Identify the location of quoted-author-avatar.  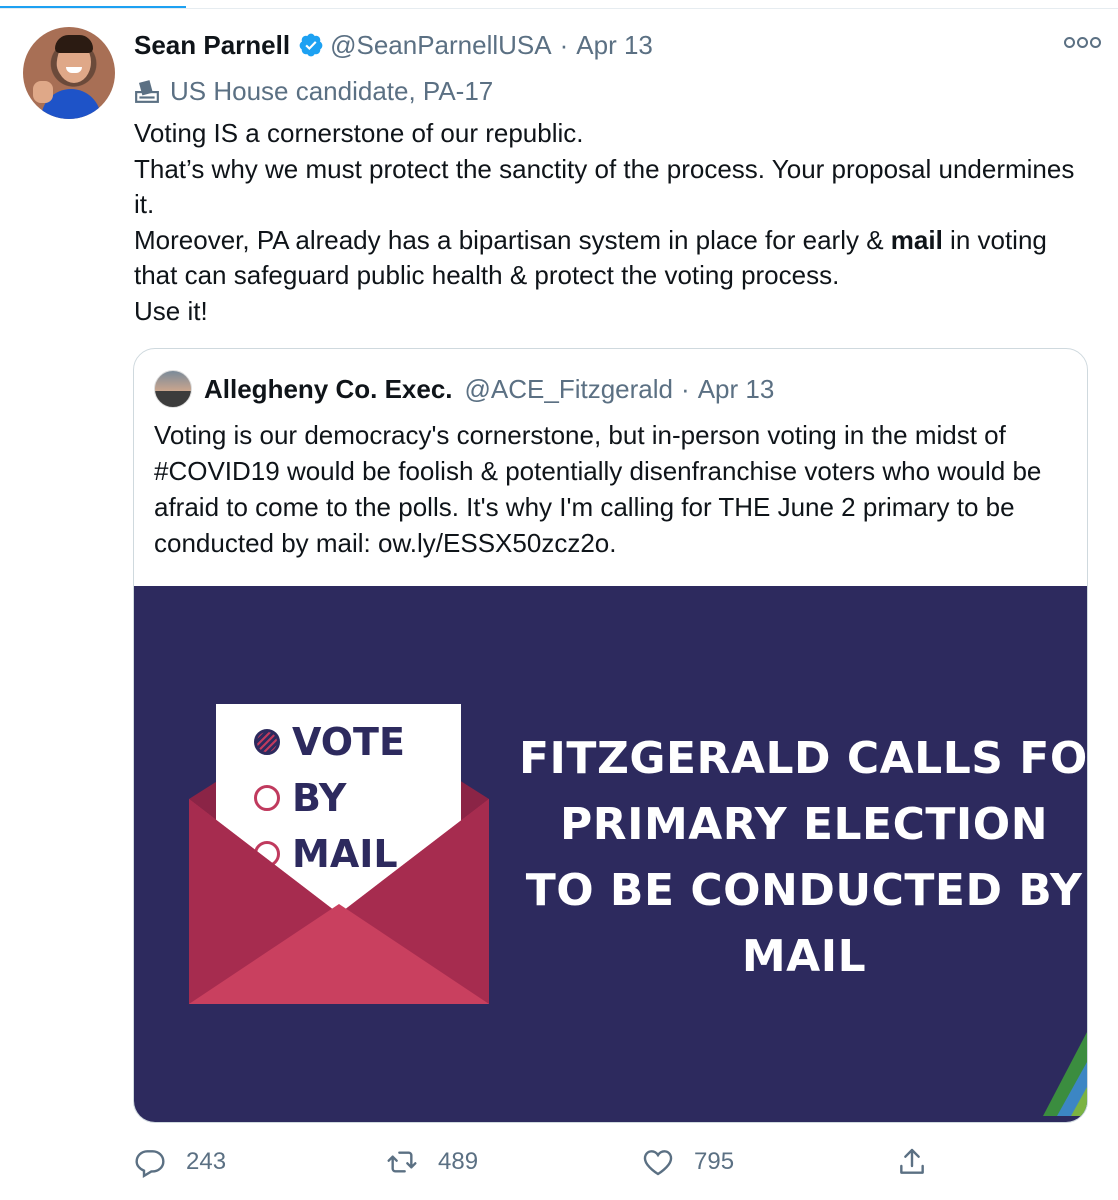
(173, 389).